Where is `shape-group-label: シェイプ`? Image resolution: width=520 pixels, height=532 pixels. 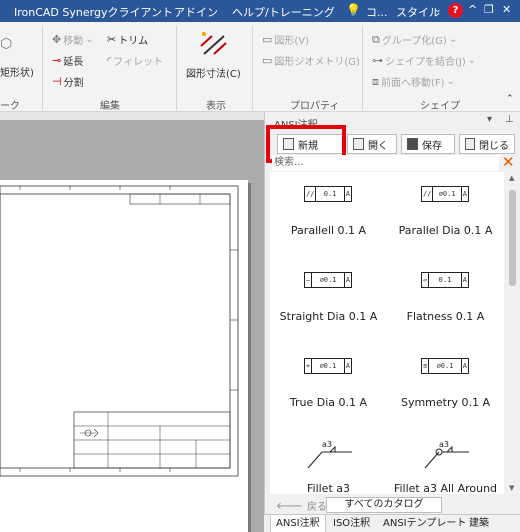
shape-group-label: シェイプ is located at coordinates (440, 106).